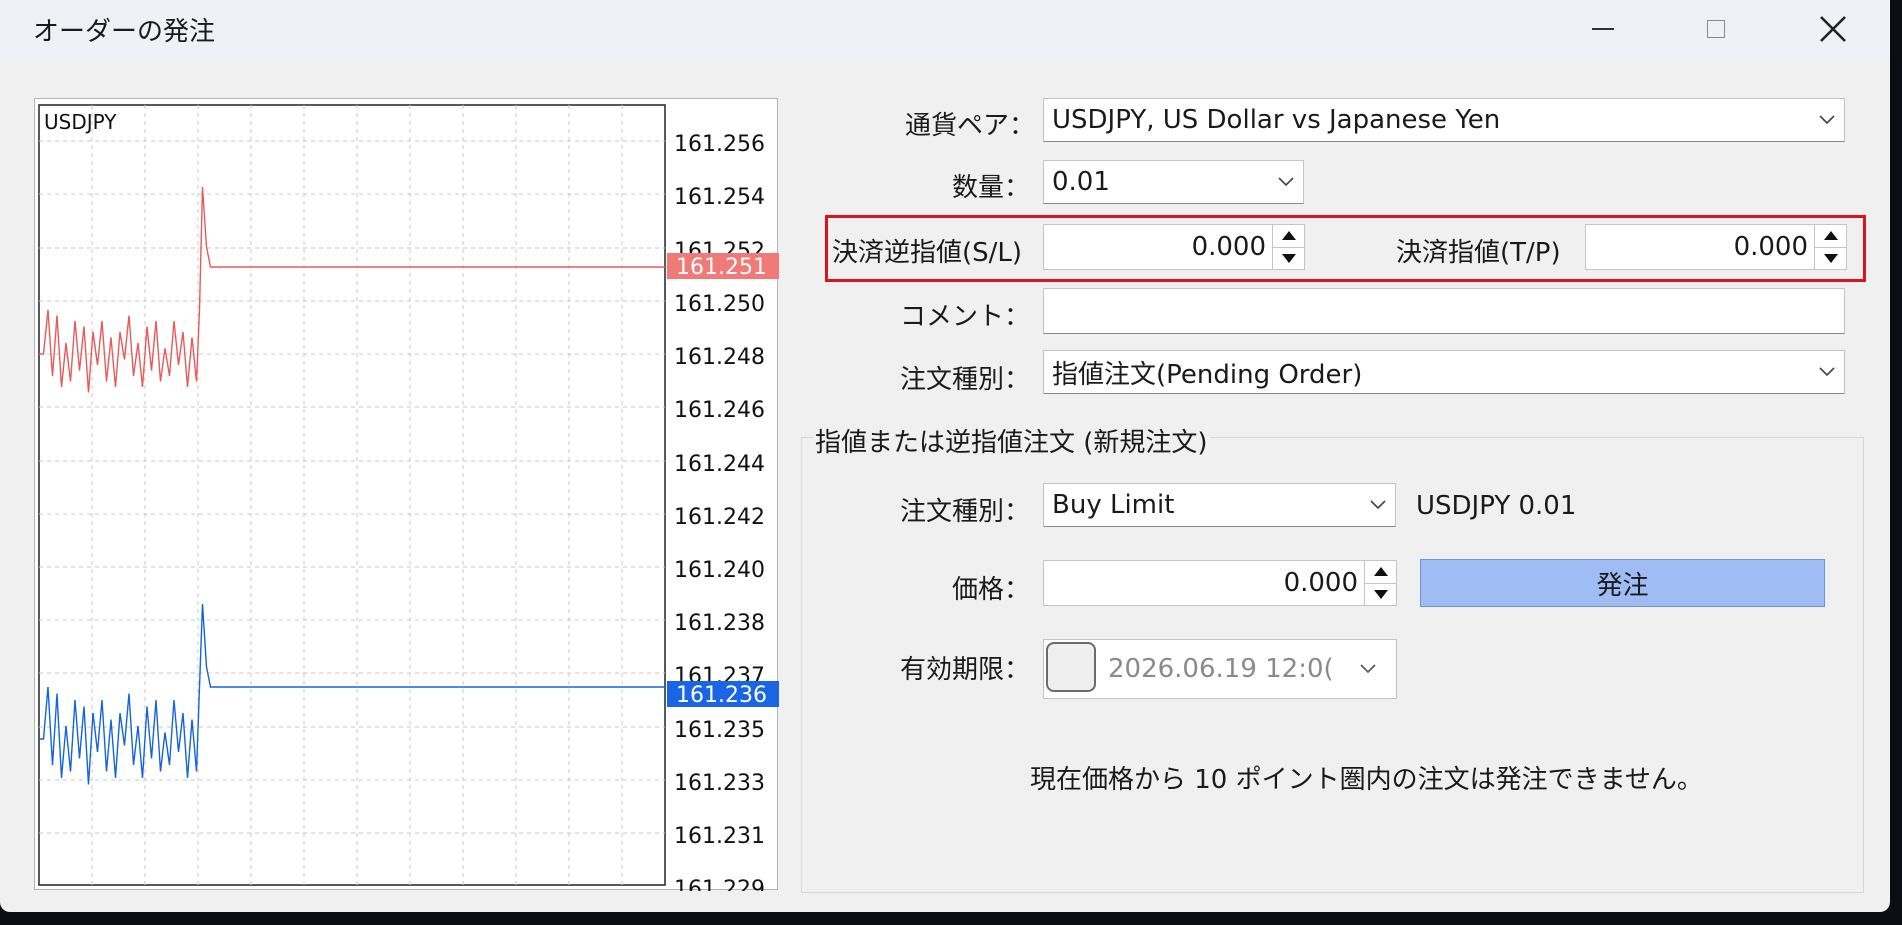  I want to click on order-summary: USDJPY 0.01, so click(1496, 506).